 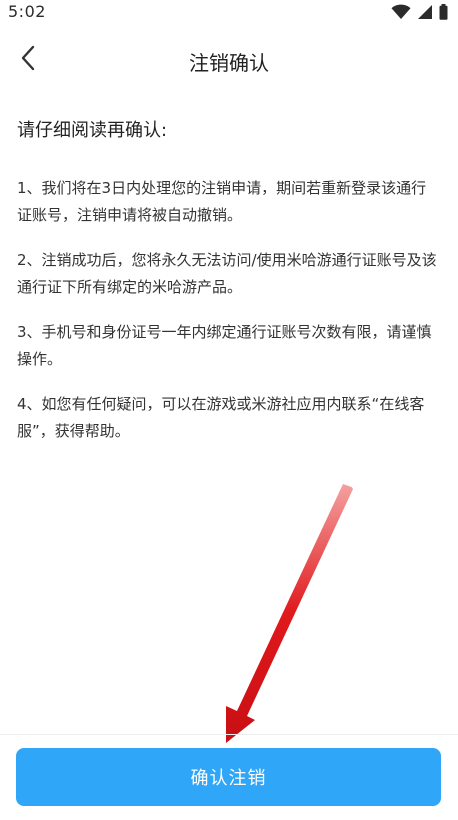 What do you see at coordinates (27, 11) in the screenshot?
I see `status-time: 5:02` at bounding box center [27, 11].